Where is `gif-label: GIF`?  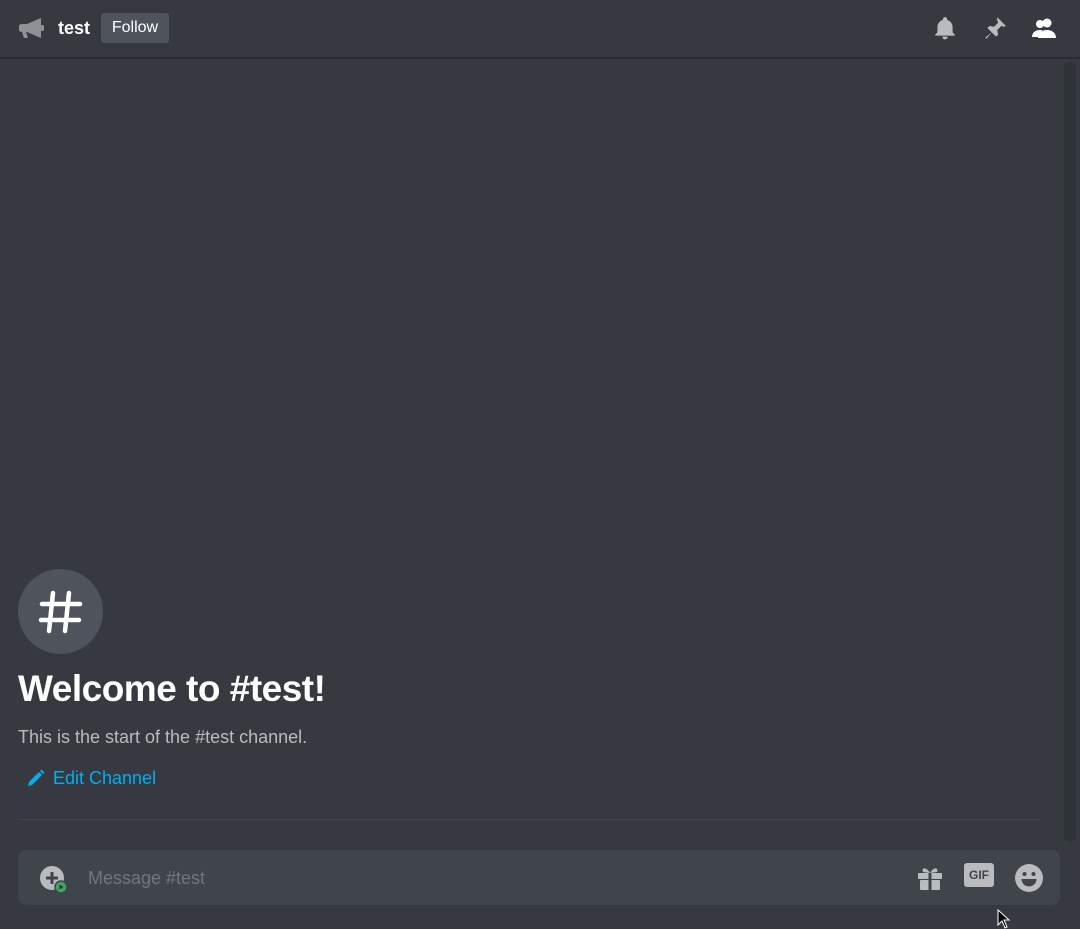
gif-label: GIF is located at coordinates (979, 875).